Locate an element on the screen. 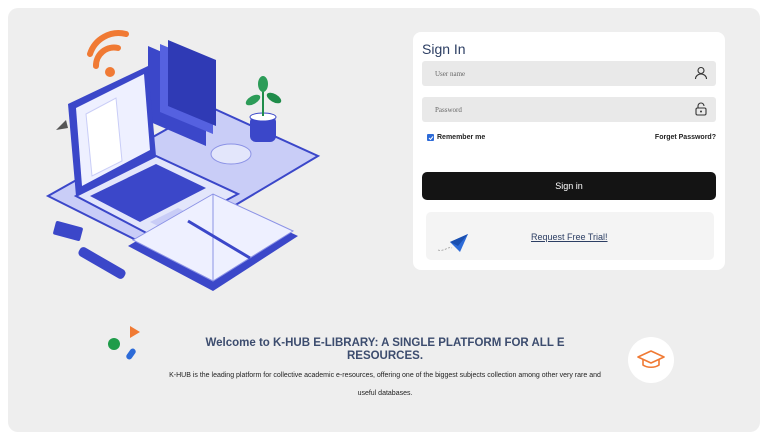 The image size is (768, 434). remember-checkbox is located at coordinates (430, 137).